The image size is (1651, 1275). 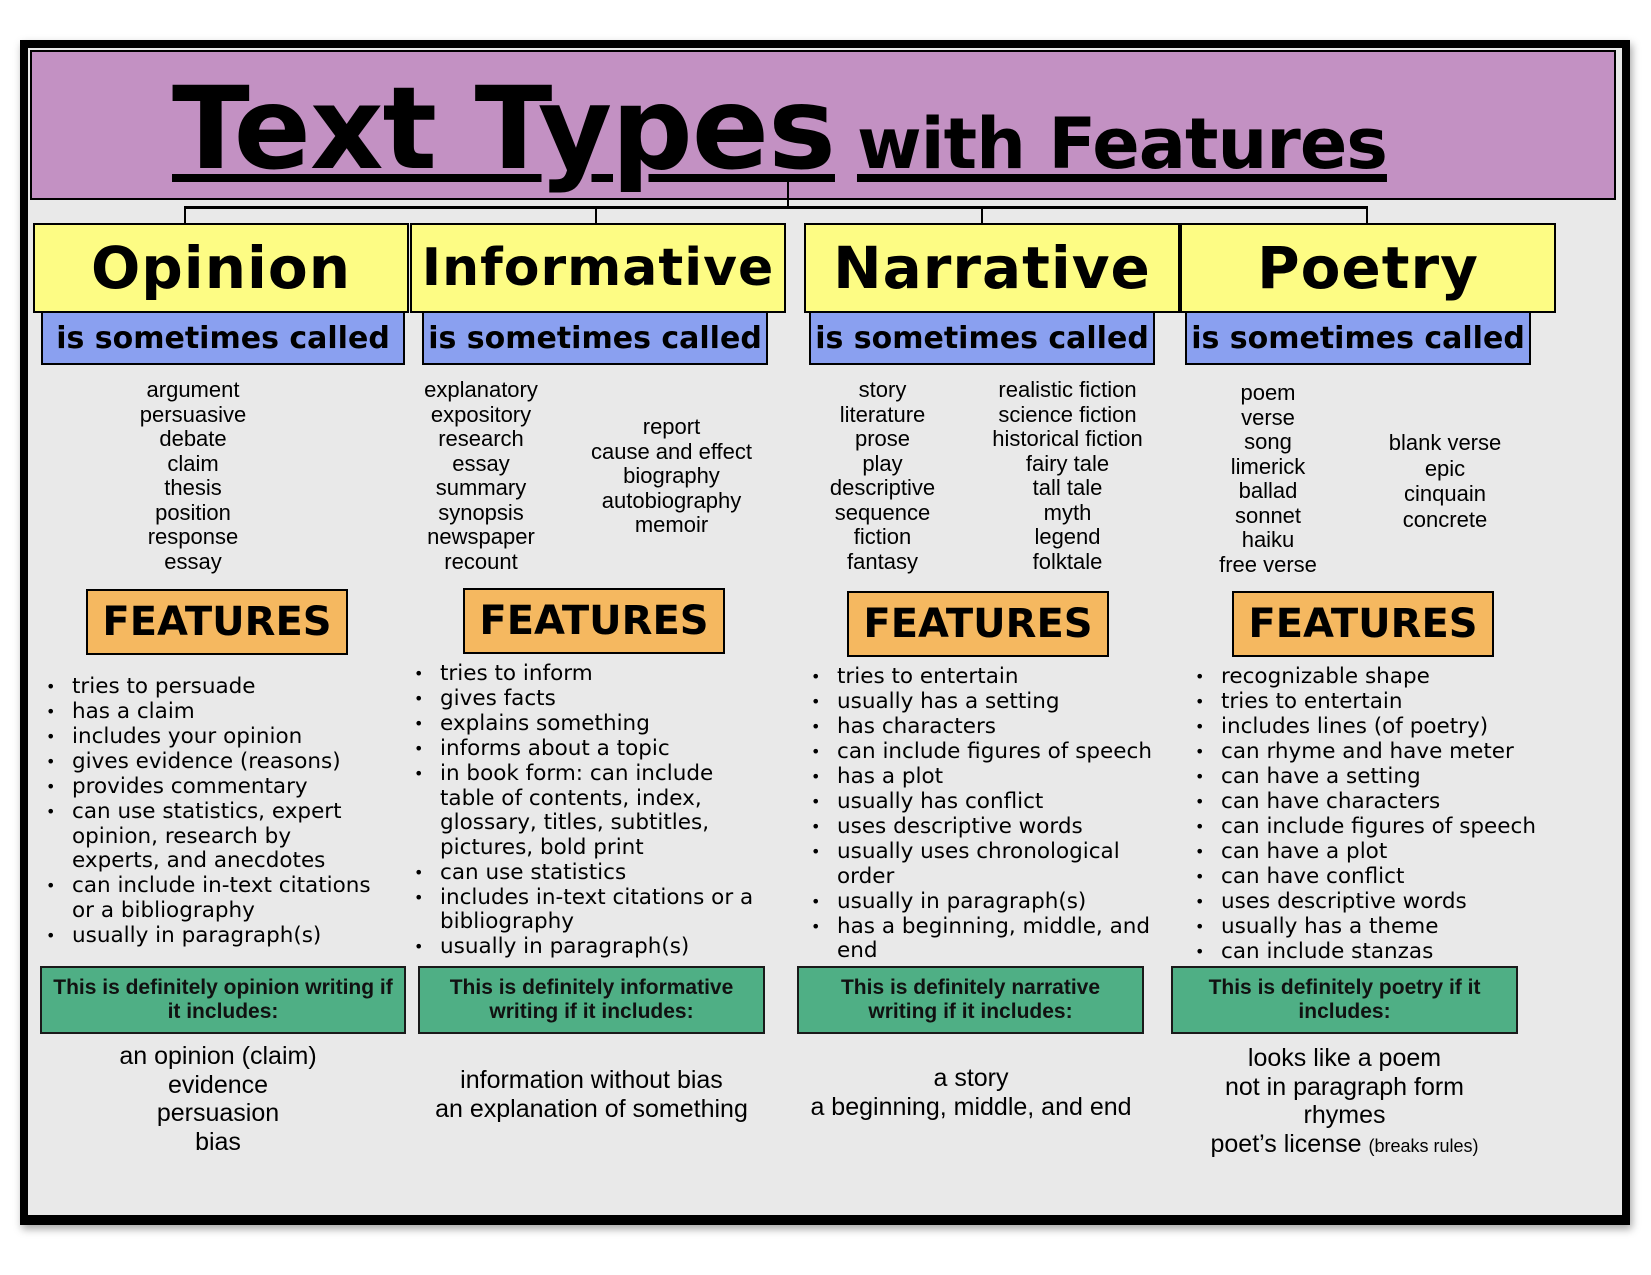 What do you see at coordinates (1268, 466) in the screenshot?
I see `list-item: limerick` at bounding box center [1268, 466].